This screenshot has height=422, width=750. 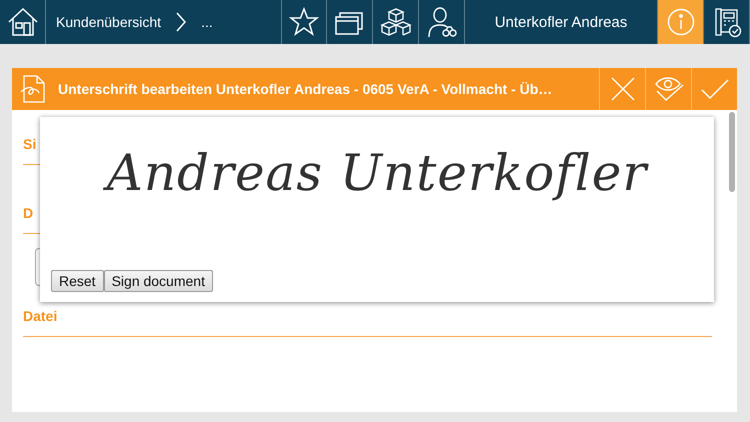 What do you see at coordinates (623, 89) in the screenshot?
I see `close-icon` at bounding box center [623, 89].